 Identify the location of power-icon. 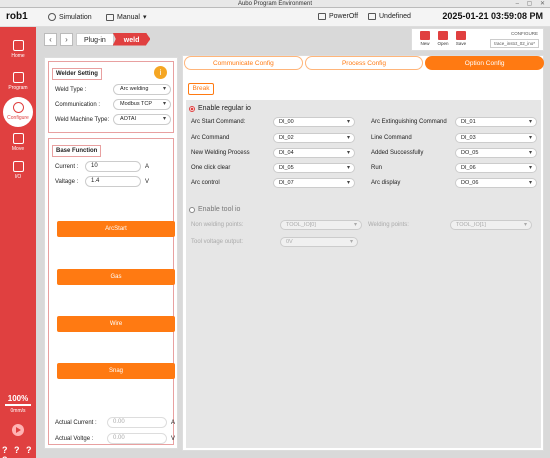
(322, 16).